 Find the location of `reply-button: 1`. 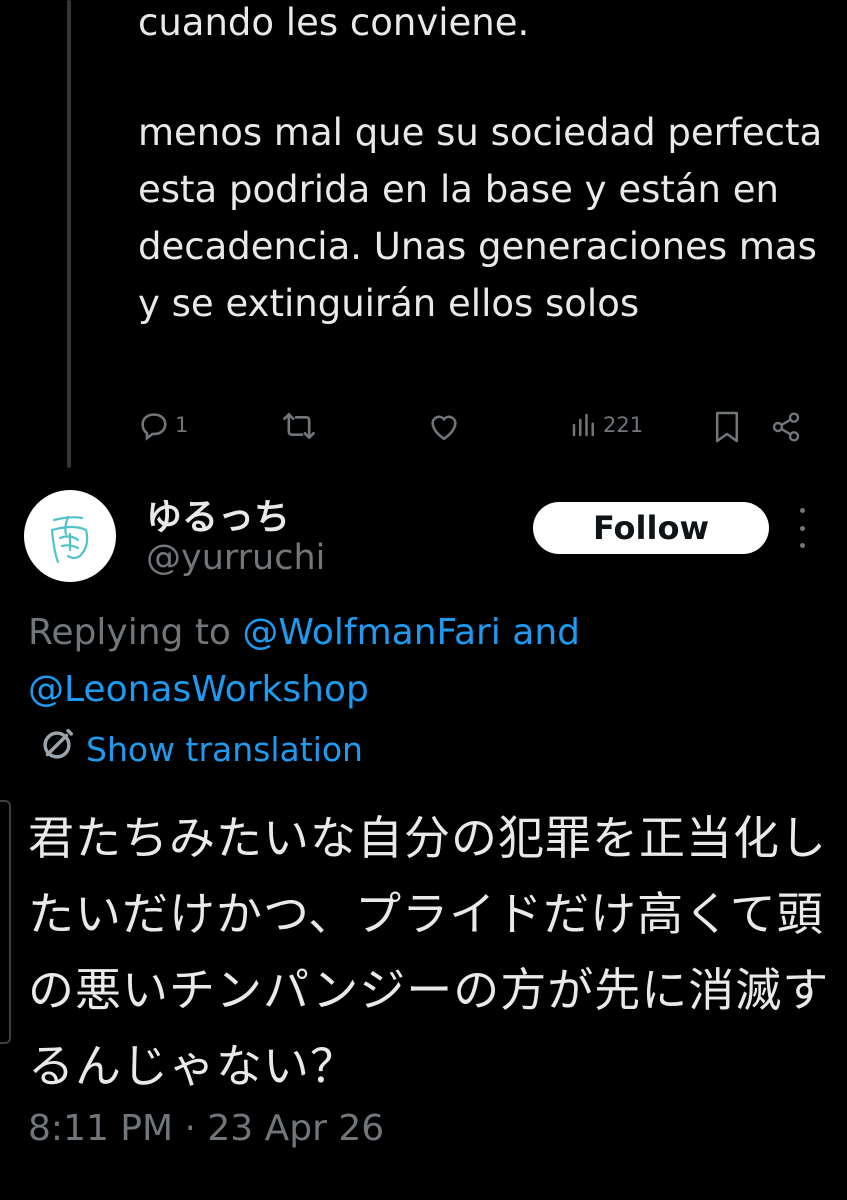

reply-button: 1 is located at coordinates (162, 425).